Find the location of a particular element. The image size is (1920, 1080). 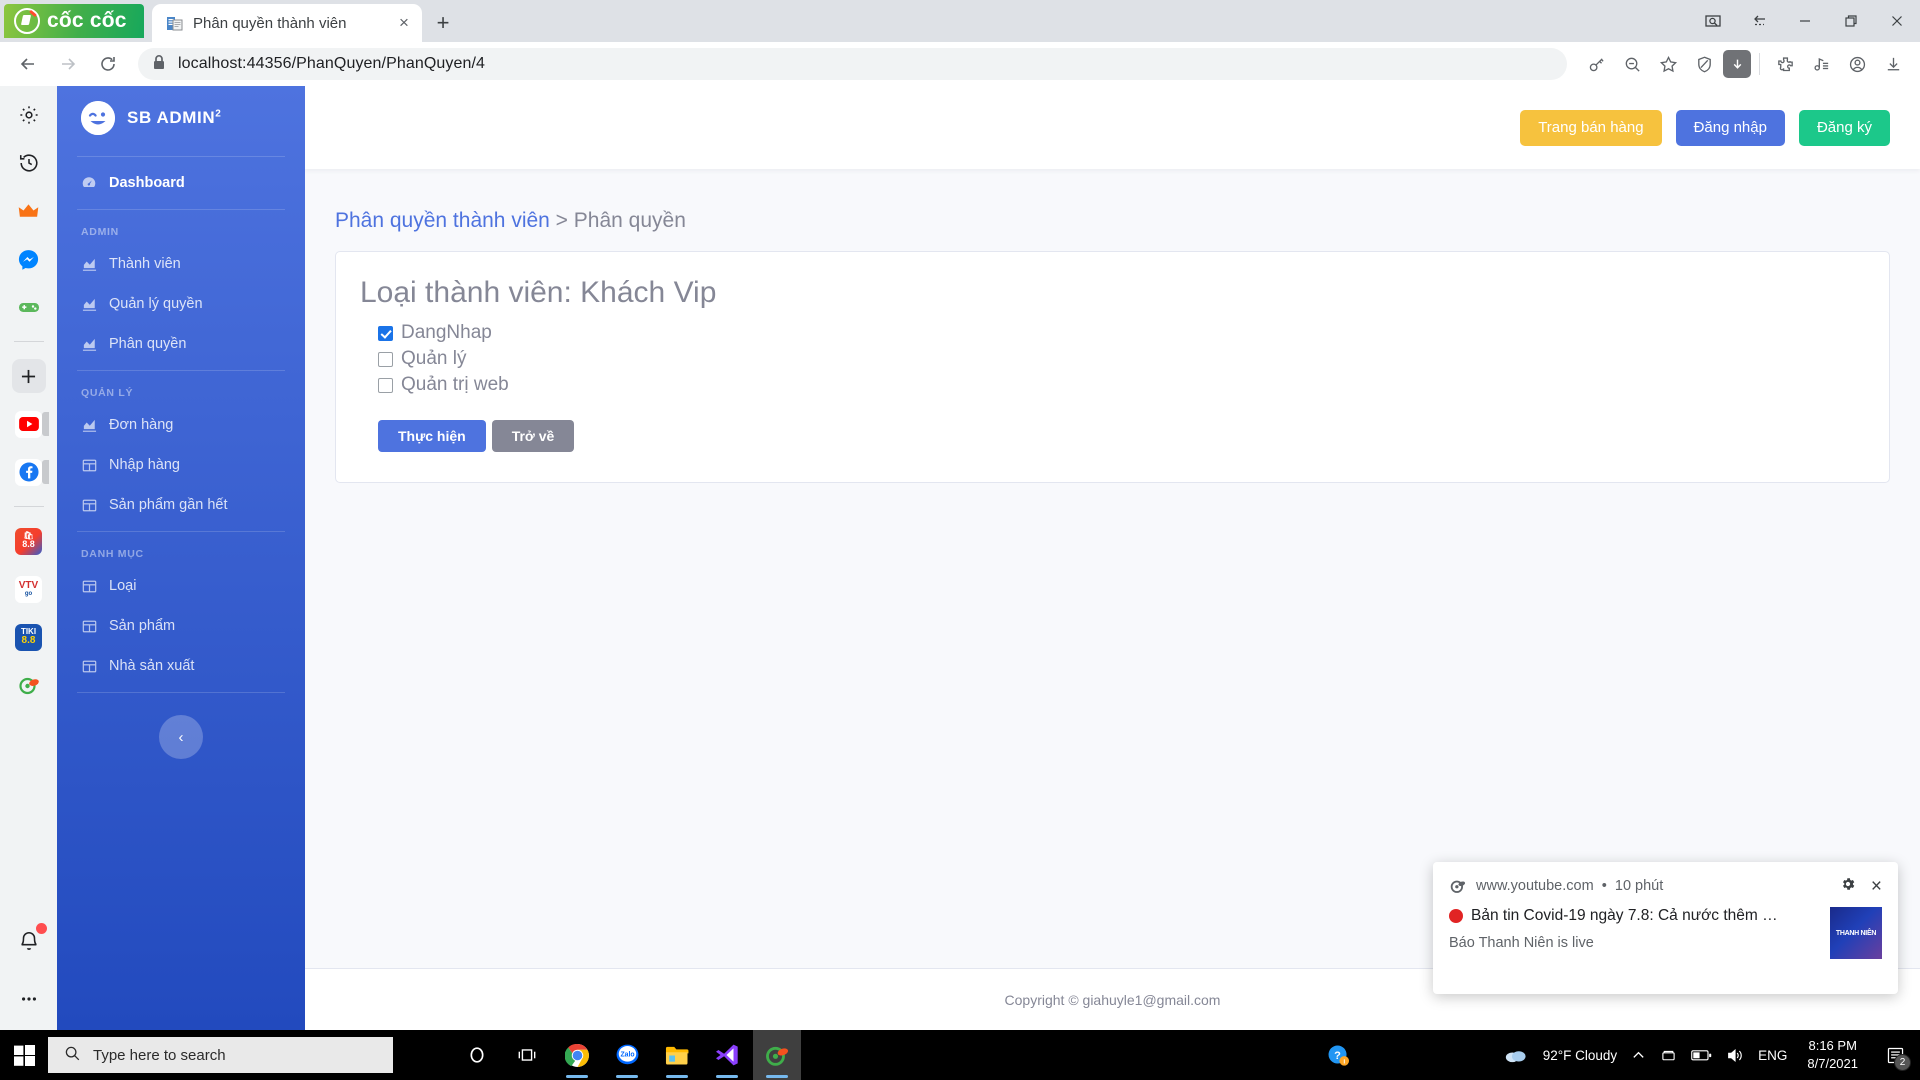

language-indicator: ENG is located at coordinates (1772, 1055).